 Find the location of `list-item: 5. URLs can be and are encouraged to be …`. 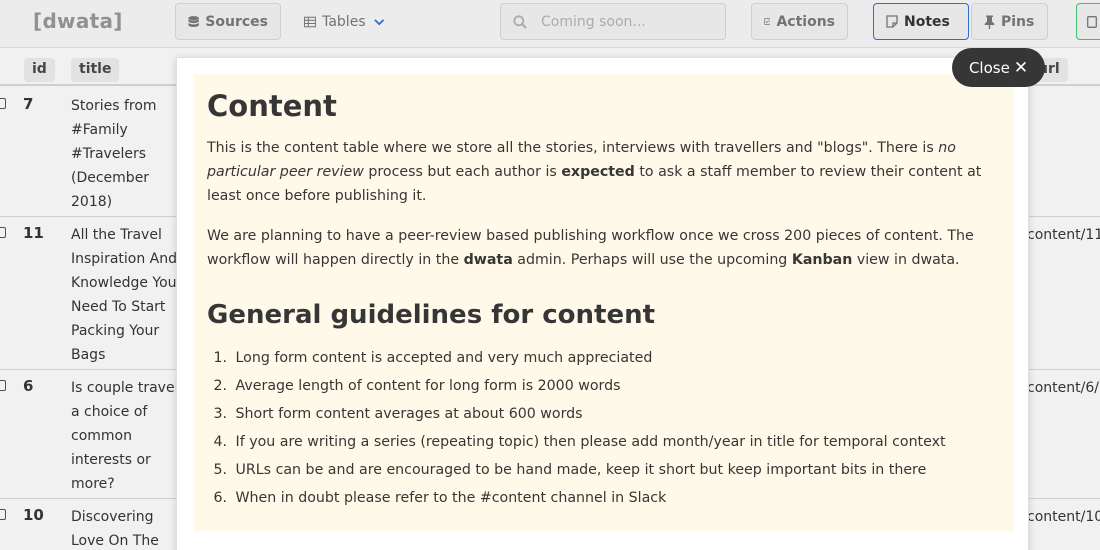

list-item: 5. URLs can be and are encouraged to be … is located at coordinates (604, 470).